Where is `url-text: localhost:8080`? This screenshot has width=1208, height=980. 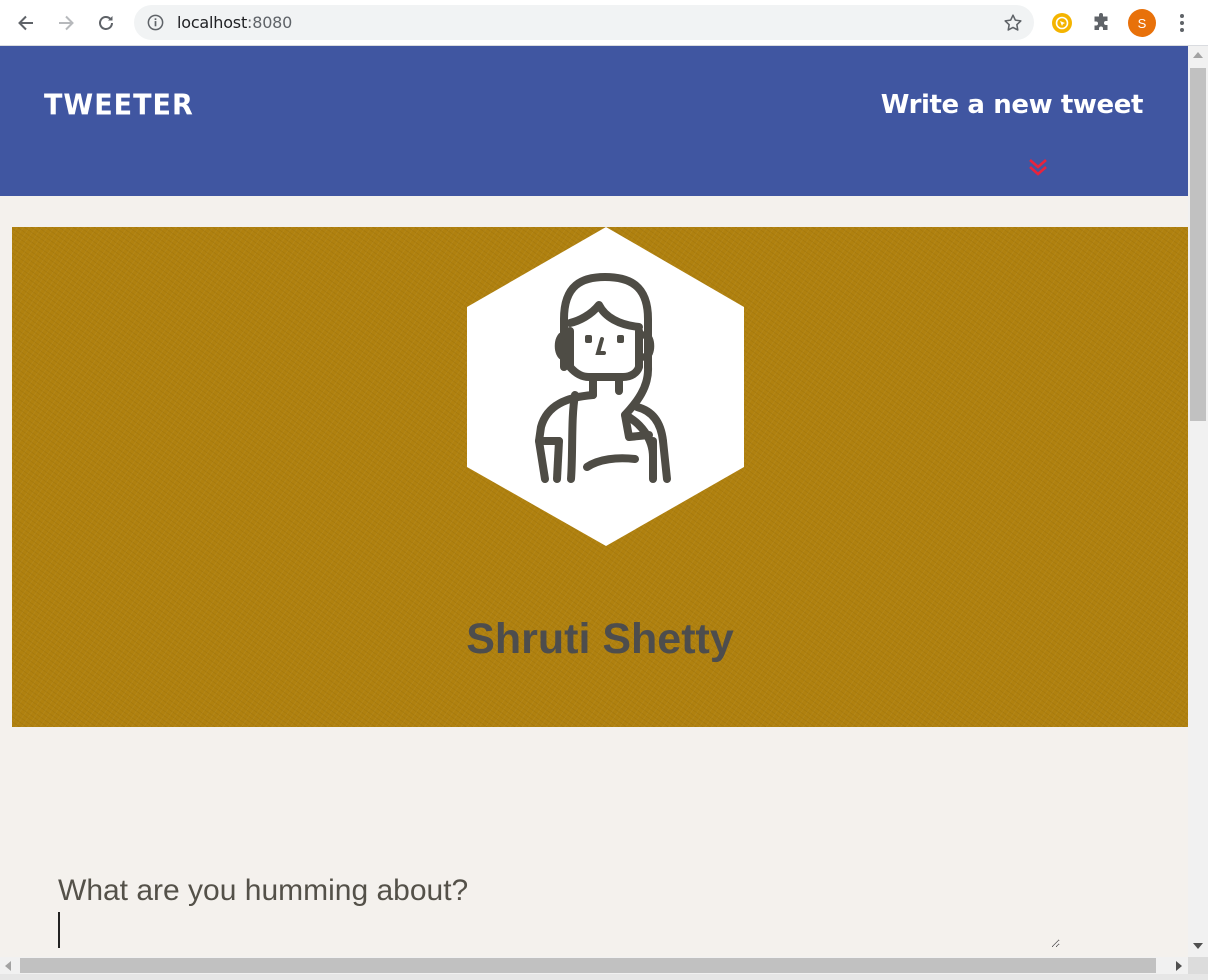 url-text: localhost:8080 is located at coordinates (234, 22).